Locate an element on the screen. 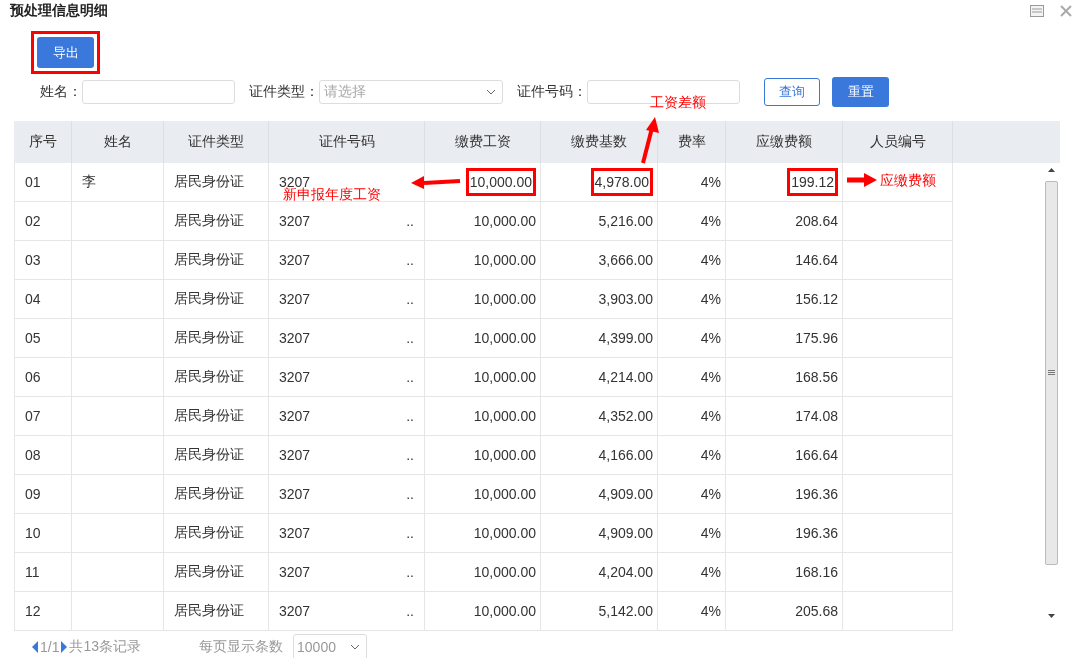  reset-button: 重置 is located at coordinates (860, 92).